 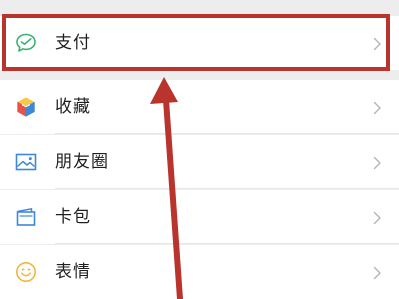 I want to click on menu-item-label: 收藏, so click(x=73, y=107).